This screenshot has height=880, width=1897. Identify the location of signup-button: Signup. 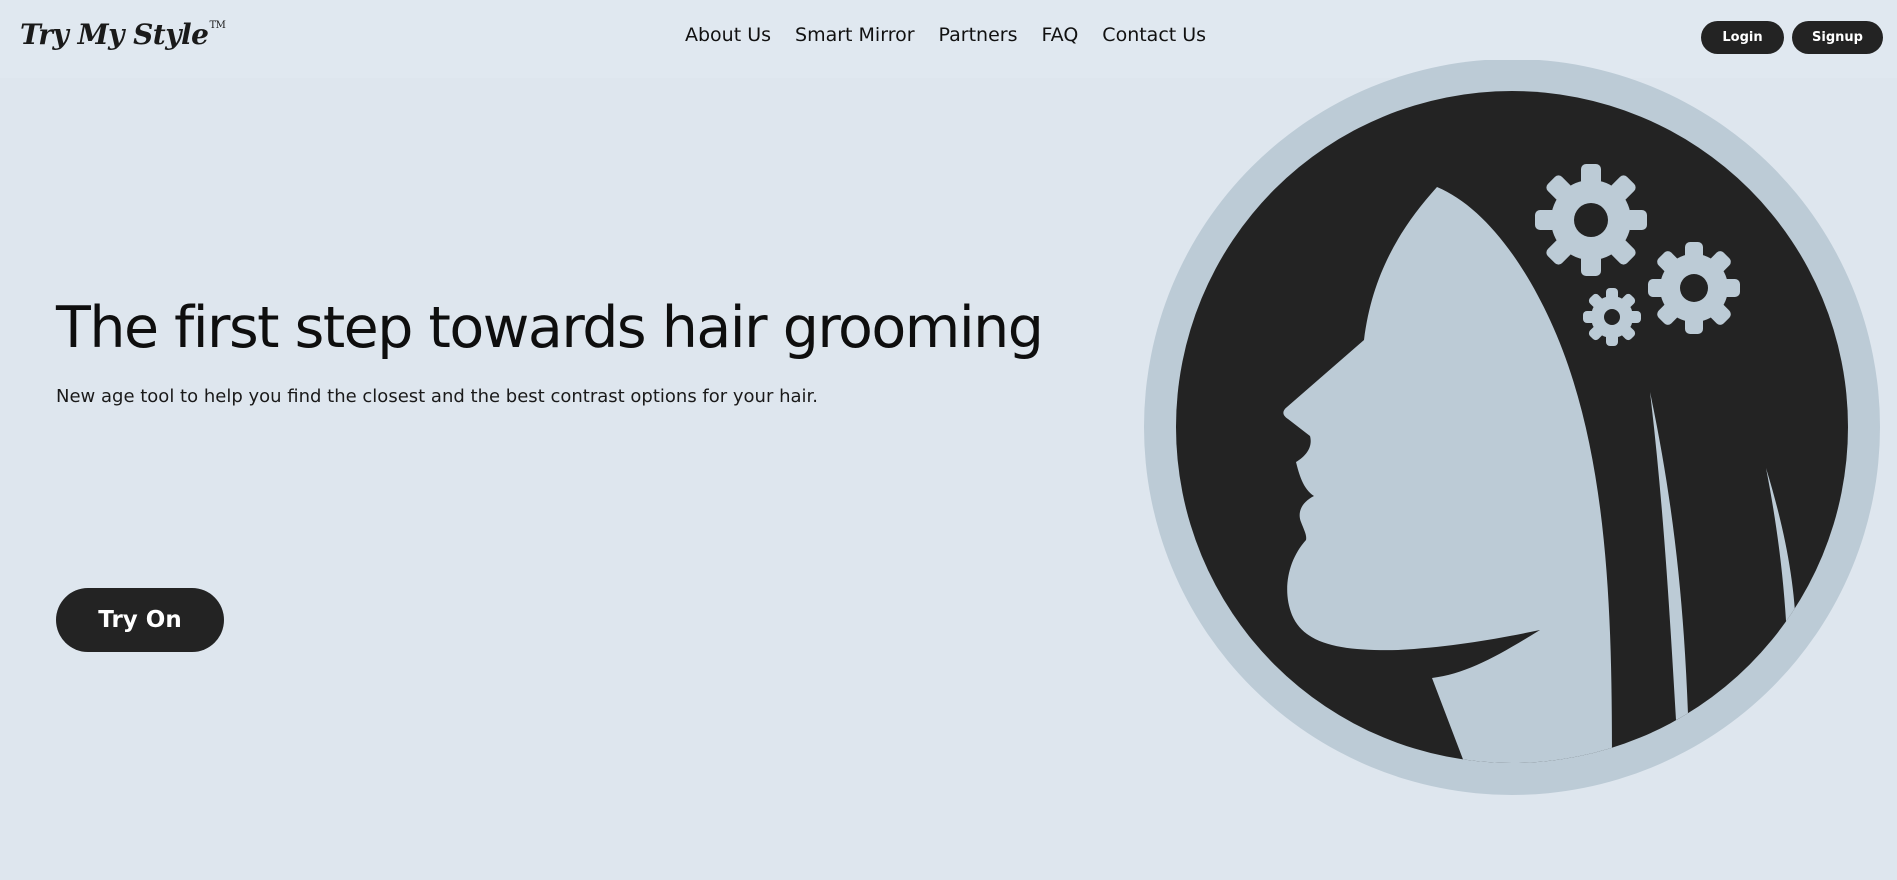
(1837, 37).